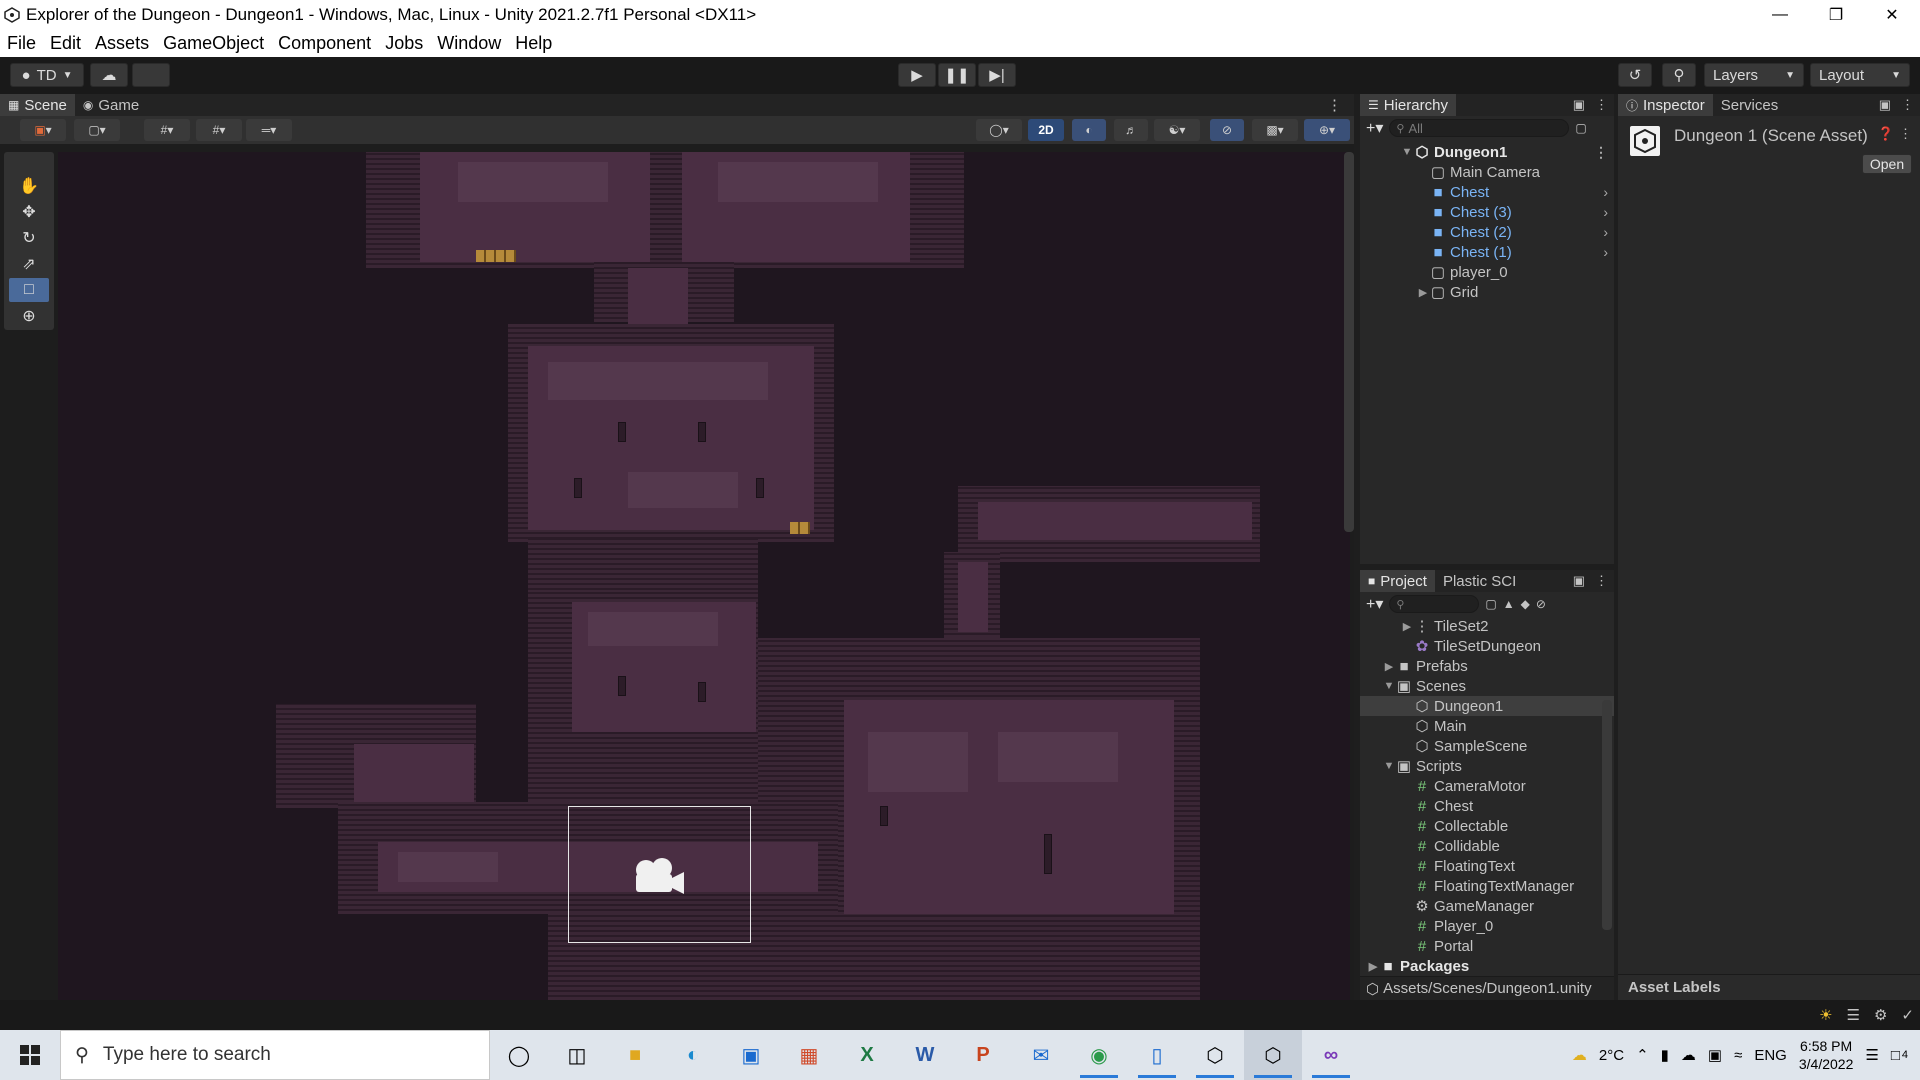 The image size is (1920, 1080). What do you see at coordinates (1905, 134) in the screenshot?
I see `kebab-menu-icon: ⋮` at bounding box center [1905, 134].